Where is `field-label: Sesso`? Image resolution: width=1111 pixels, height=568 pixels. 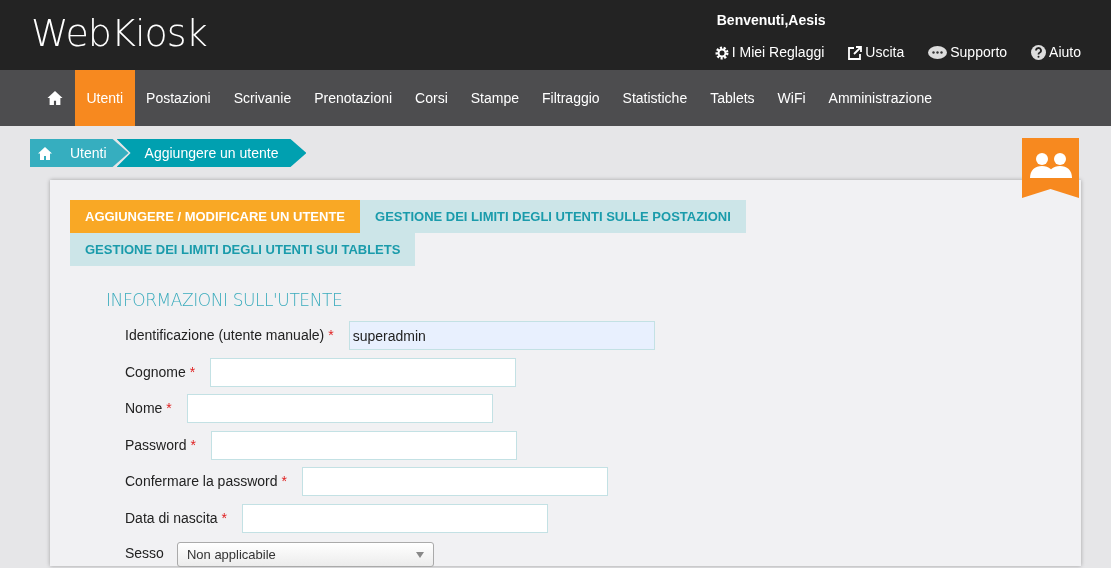 field-label: Sesso is located at coordinates (144, 553).